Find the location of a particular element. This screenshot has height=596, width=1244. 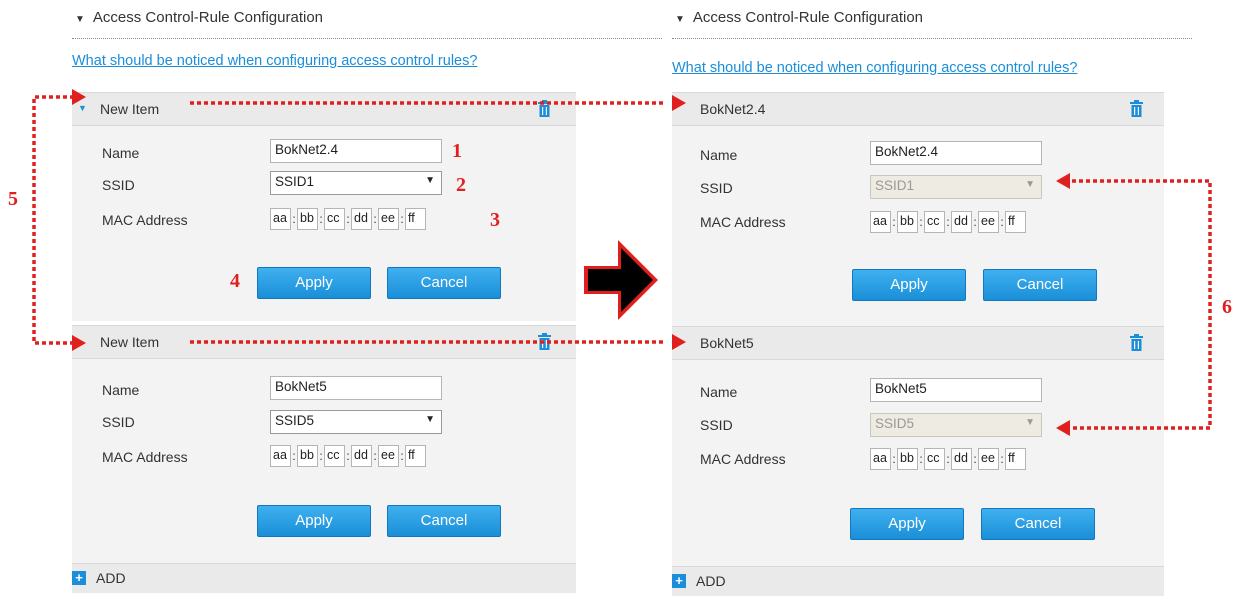

left-section-title-text: Access Control-Rule Configuration is located at coordinates (208, 17).